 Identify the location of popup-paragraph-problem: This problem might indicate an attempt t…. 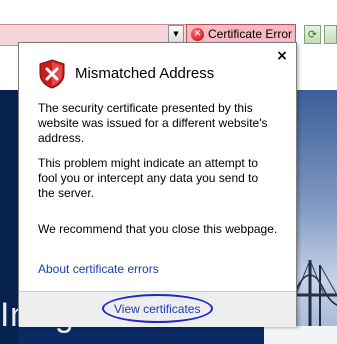
(148, 178).